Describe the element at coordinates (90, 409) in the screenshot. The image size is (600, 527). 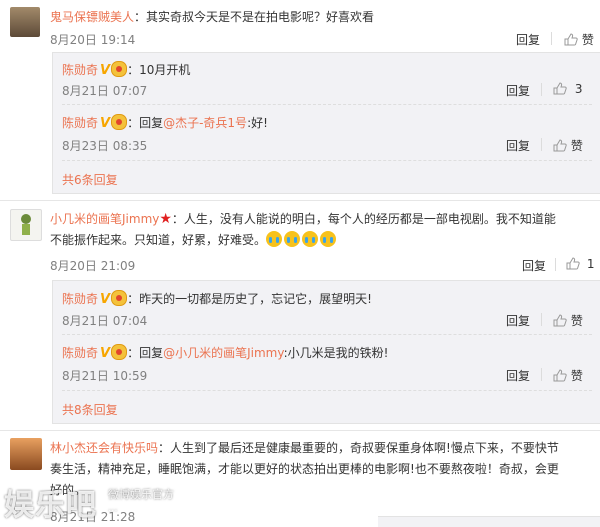
I see `more-replies-link: 共8条回复` at that location.